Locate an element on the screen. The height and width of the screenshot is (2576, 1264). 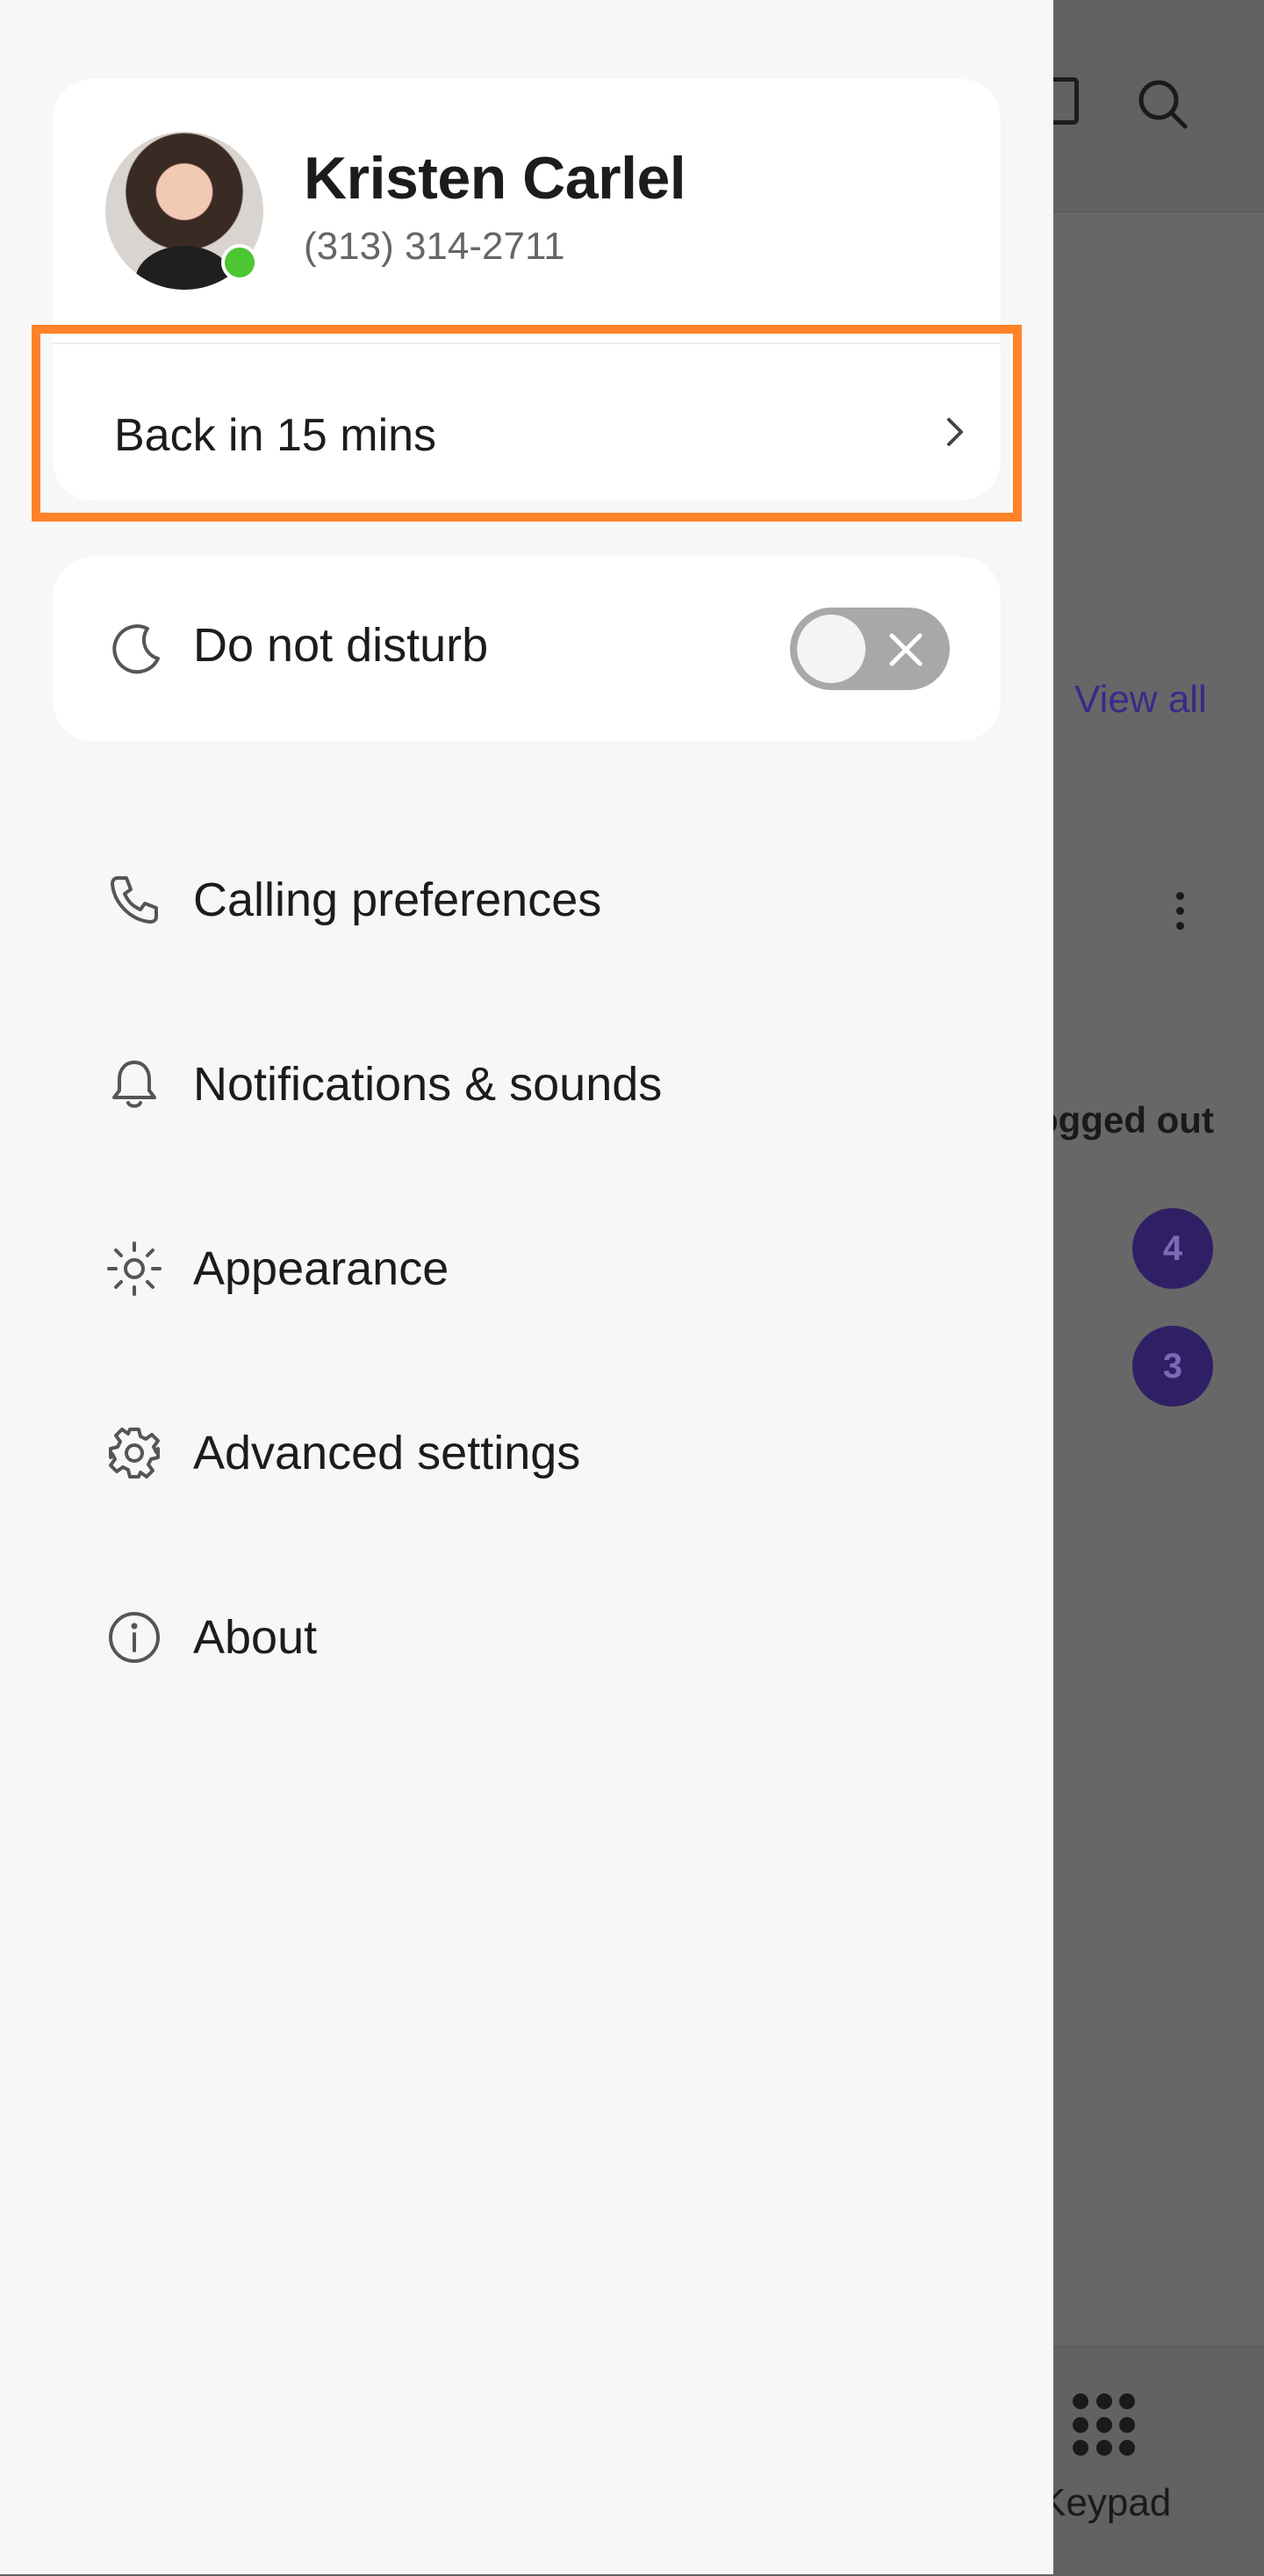
logged-out-label: ogged out is located at coordinates (1125, 1119).